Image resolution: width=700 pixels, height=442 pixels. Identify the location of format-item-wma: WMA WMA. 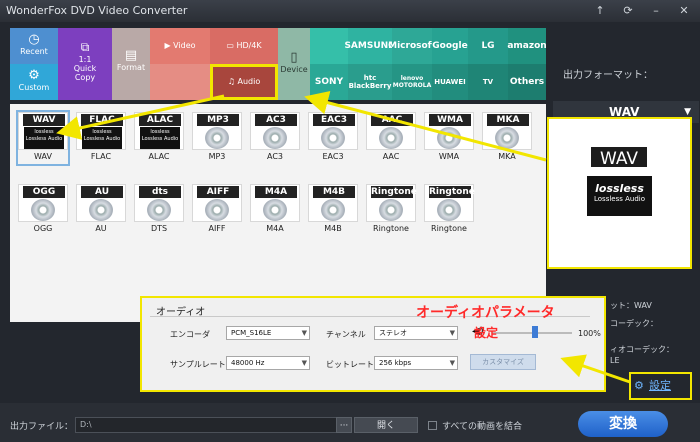
(449, 138).